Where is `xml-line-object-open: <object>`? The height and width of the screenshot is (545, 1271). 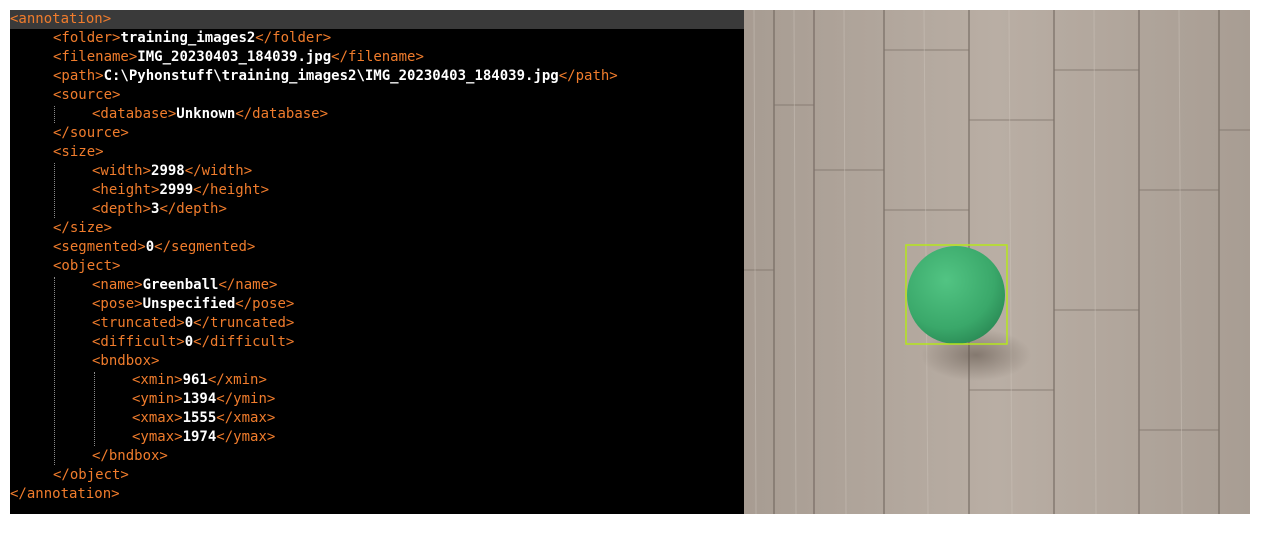
xml-line-object-open: <object> is located at coordinates (377, 266).